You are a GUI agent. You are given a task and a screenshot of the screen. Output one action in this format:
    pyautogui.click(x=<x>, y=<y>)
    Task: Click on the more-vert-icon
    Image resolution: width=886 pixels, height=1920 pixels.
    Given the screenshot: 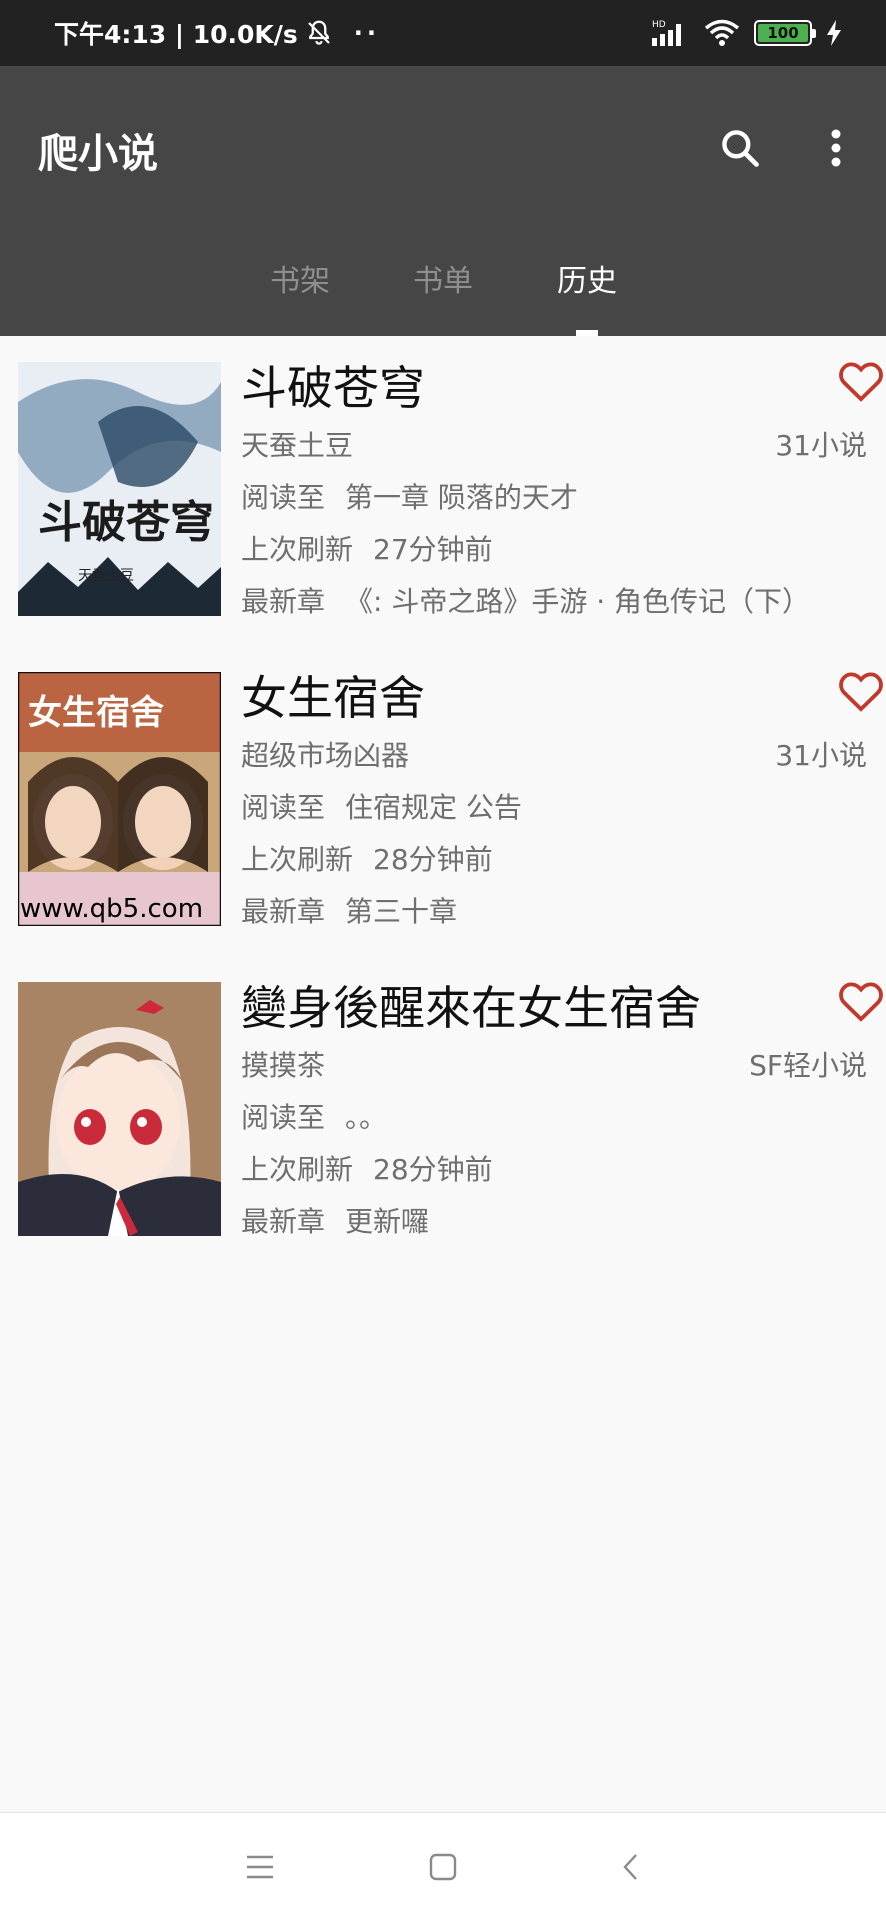 What is the action you would take?
    pyautogui.click(x=836, y=148)
    